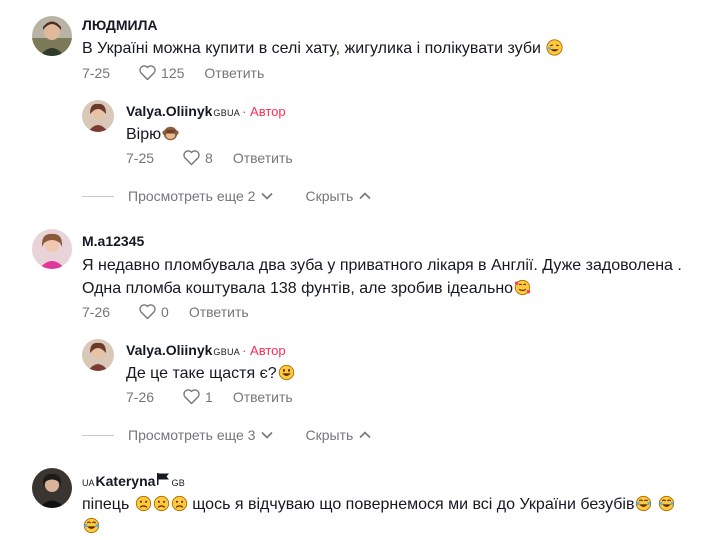 This screenshot has height=540, width=716. Describe the element at coordinates (201, 196) in the screenshot. I see `view-more-replies-button: Просмотреть еще 2` at that location.